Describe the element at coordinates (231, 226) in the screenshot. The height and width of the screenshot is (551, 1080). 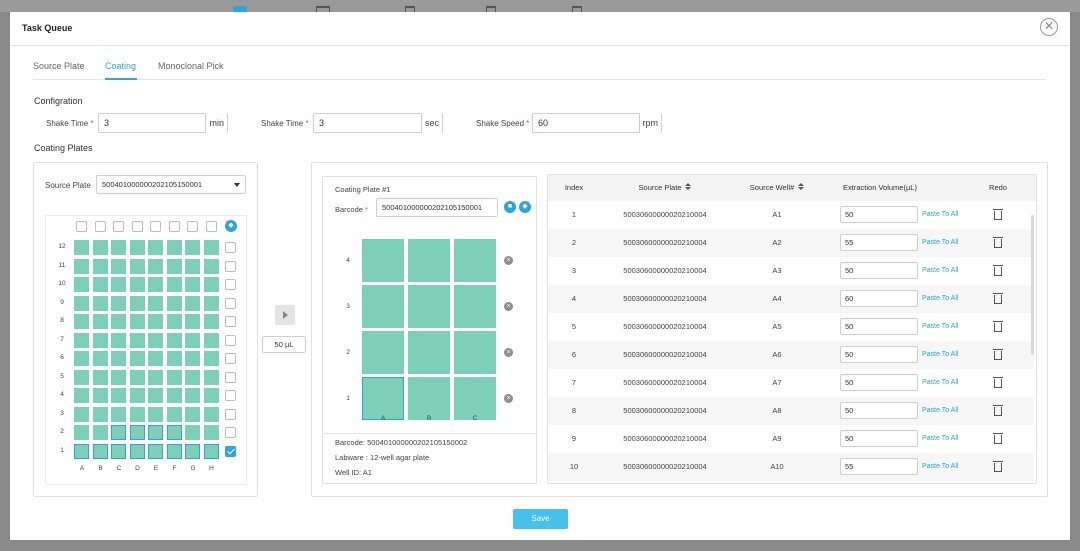
I see `clear-selection-icon: ◆` at that location.